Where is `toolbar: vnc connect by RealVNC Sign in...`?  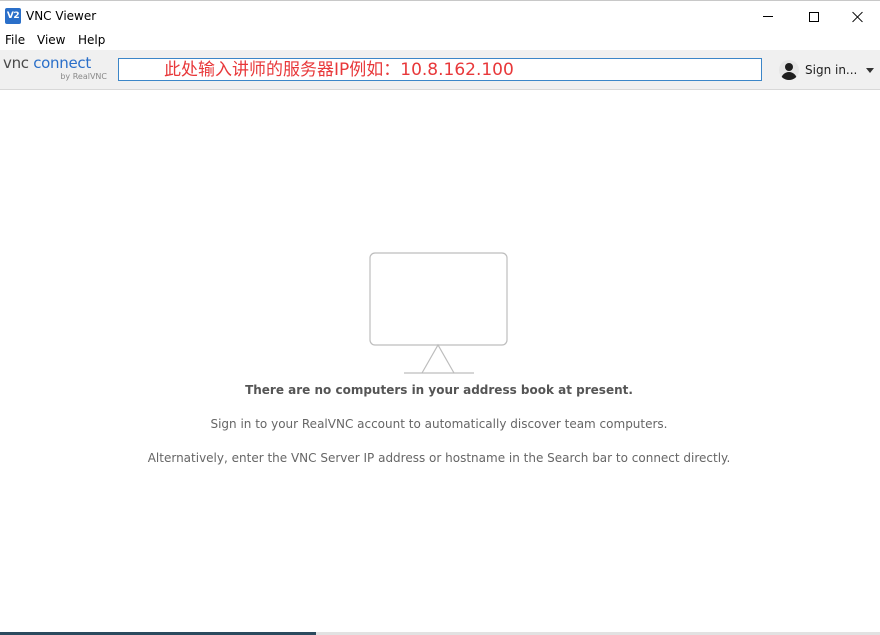 toolbar: vnc connect by RealVNC Sign in... is located at coordinates (440, 70).